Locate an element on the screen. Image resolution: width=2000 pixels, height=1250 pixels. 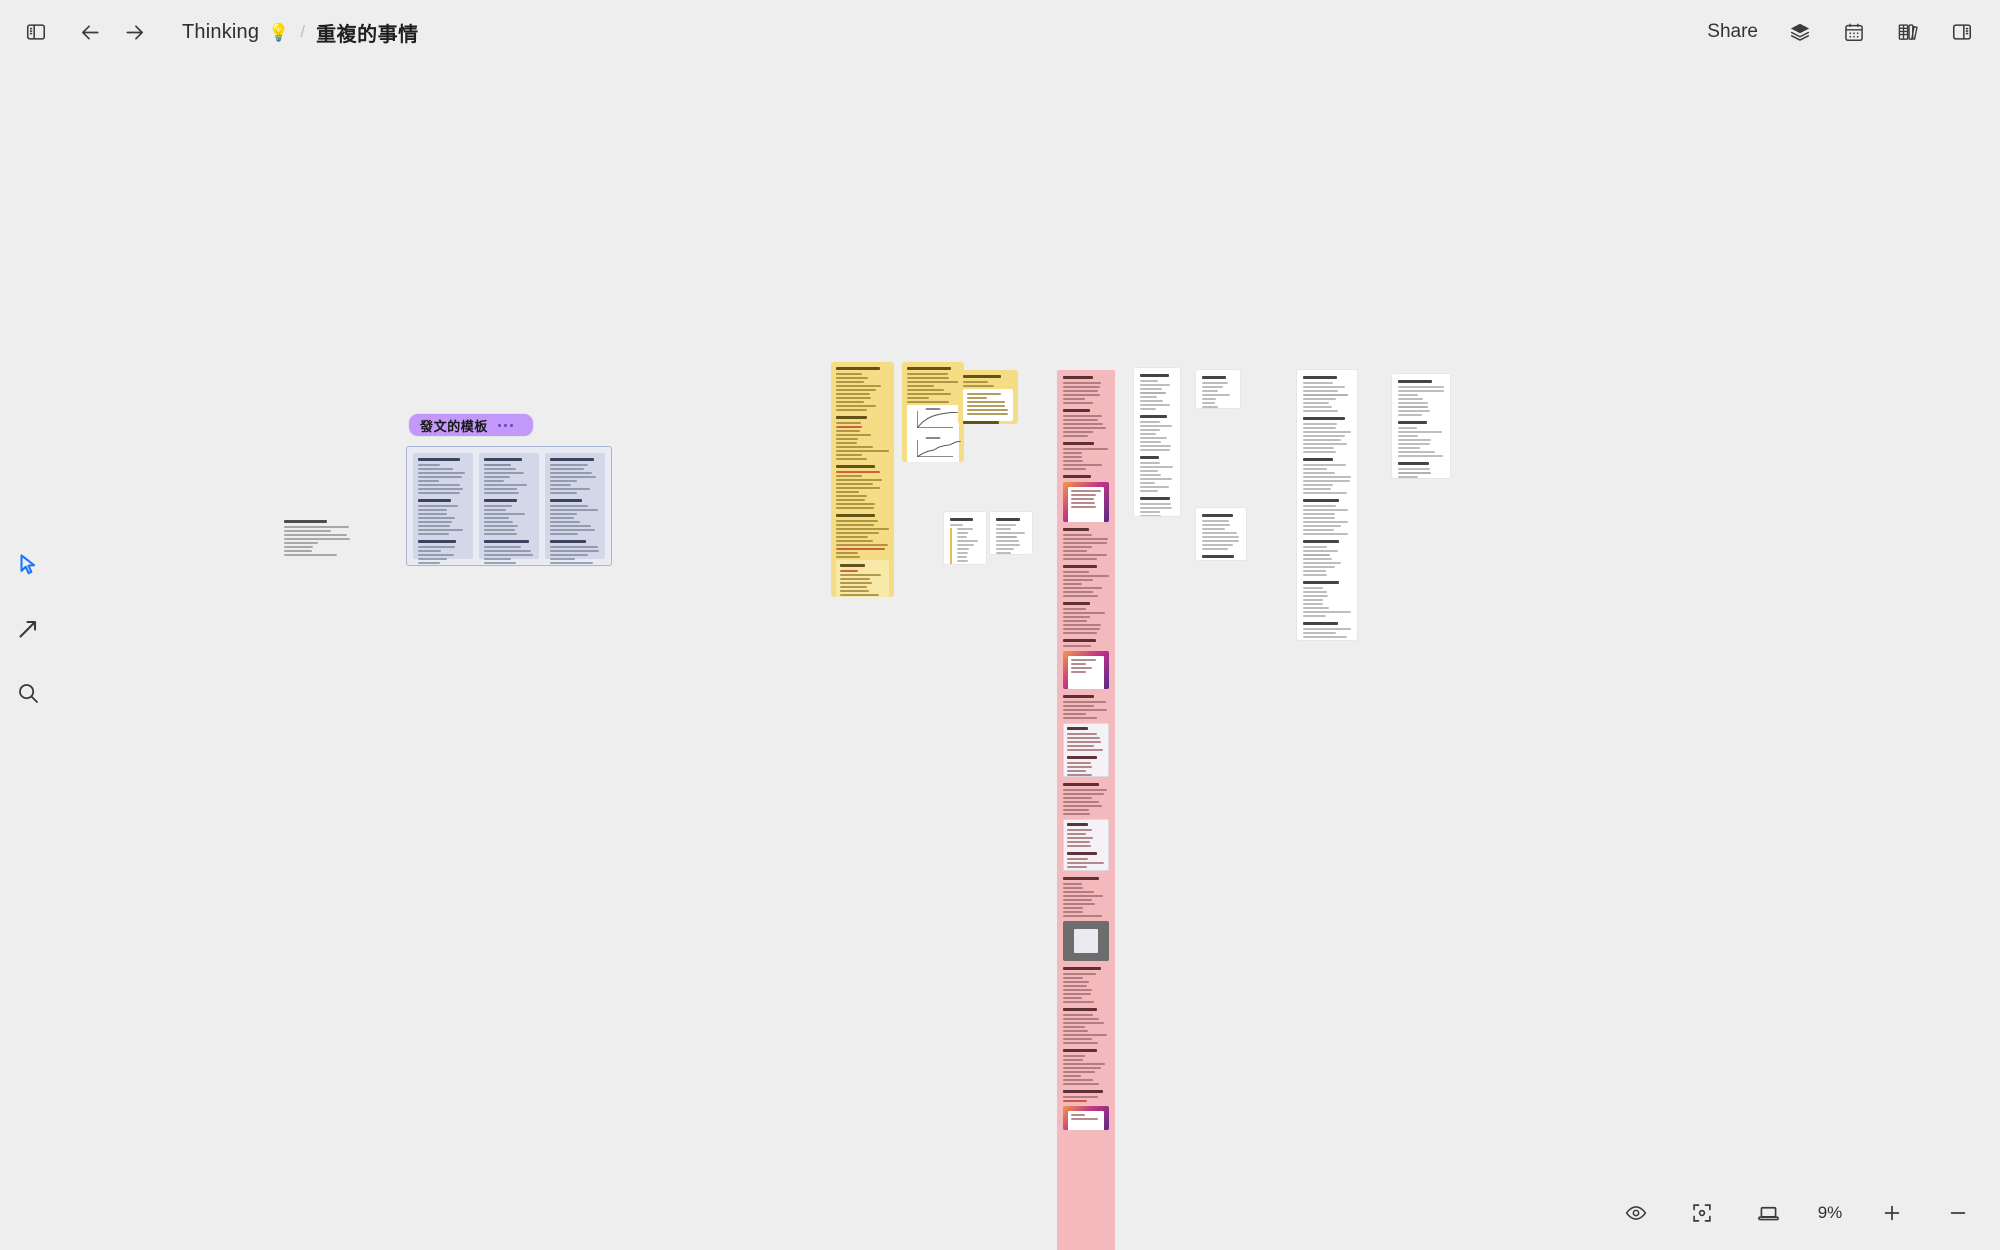
tag-label: 發文的模板 is located at coordinates (454, 426).